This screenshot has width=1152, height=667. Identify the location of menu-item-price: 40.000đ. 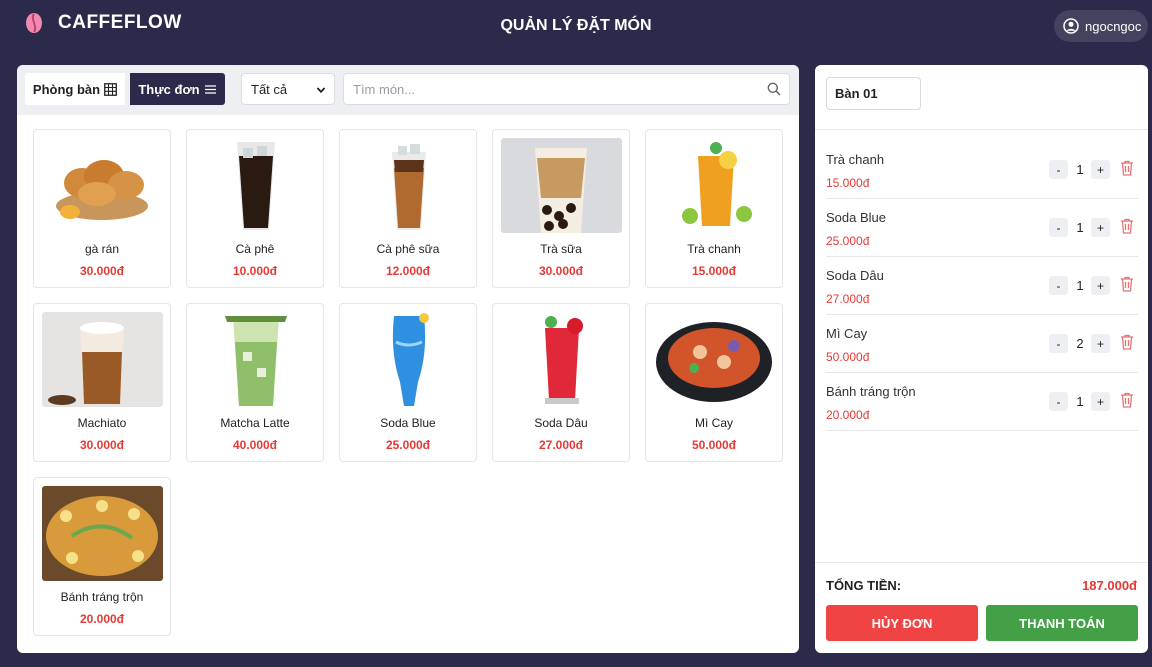
(255, 445).